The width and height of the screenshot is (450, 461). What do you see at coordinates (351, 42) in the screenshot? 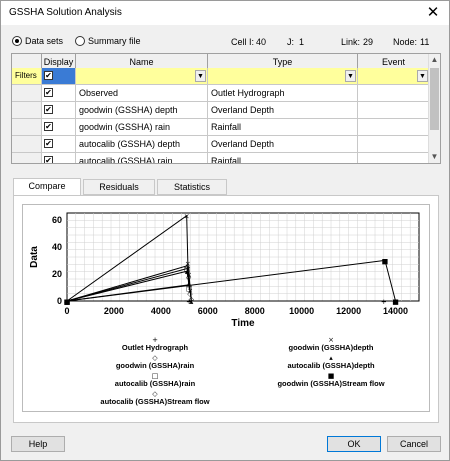
I see `link-label: Link:` at bounding box center [351, 42].